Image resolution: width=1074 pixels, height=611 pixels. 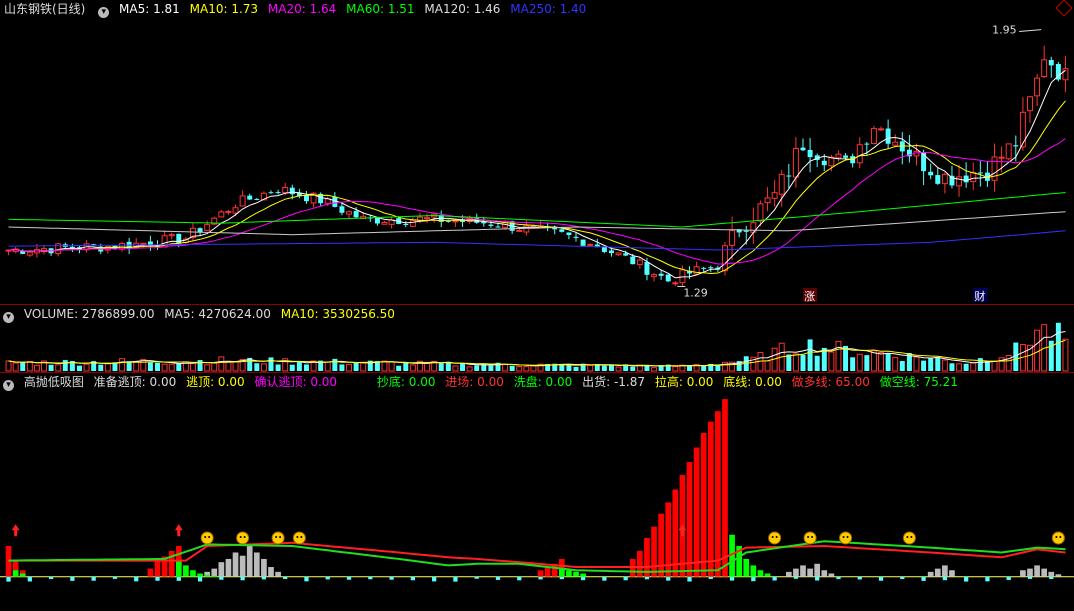 What do you see at coordinates (89, 314) in the screenshot?
I see `volume-label: VOLUME: 2786899.00` at bounding box center [89, 314].